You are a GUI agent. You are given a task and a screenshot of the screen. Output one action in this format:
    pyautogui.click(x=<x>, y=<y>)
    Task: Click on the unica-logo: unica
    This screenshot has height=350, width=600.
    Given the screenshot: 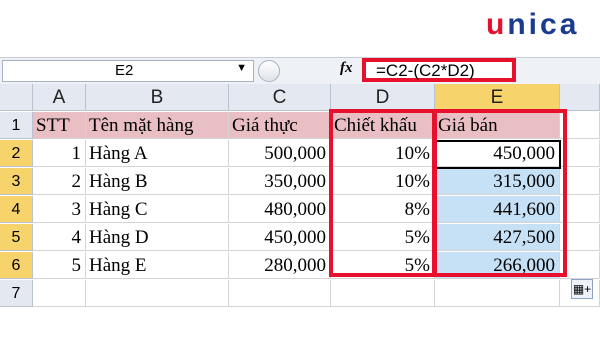 What is the action you would take?
    pyautogui.click(x=300, y=25)
    